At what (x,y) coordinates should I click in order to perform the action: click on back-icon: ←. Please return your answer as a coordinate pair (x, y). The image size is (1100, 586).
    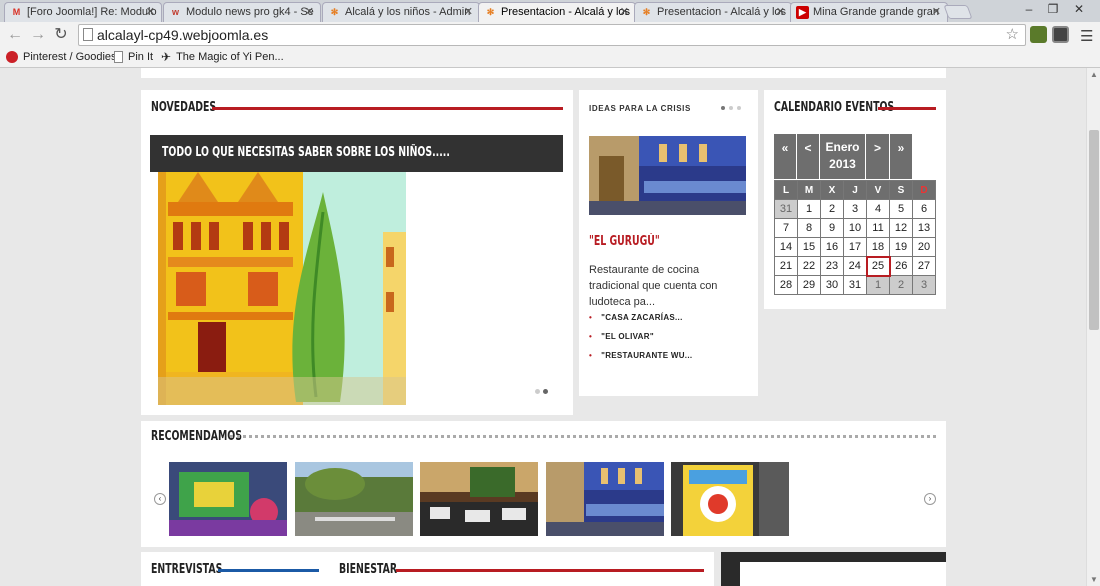
    Looking at the image, I should click on (15, 35).